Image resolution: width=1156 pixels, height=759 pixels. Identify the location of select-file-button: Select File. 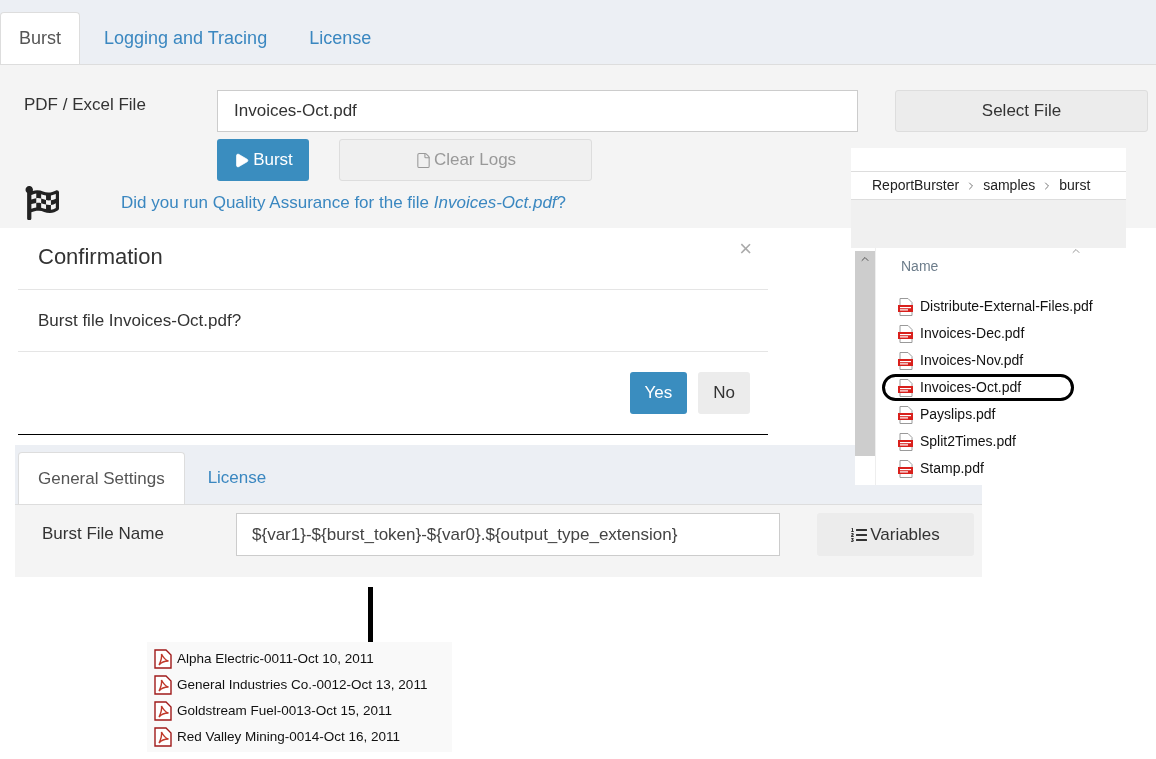
(1021, 111).